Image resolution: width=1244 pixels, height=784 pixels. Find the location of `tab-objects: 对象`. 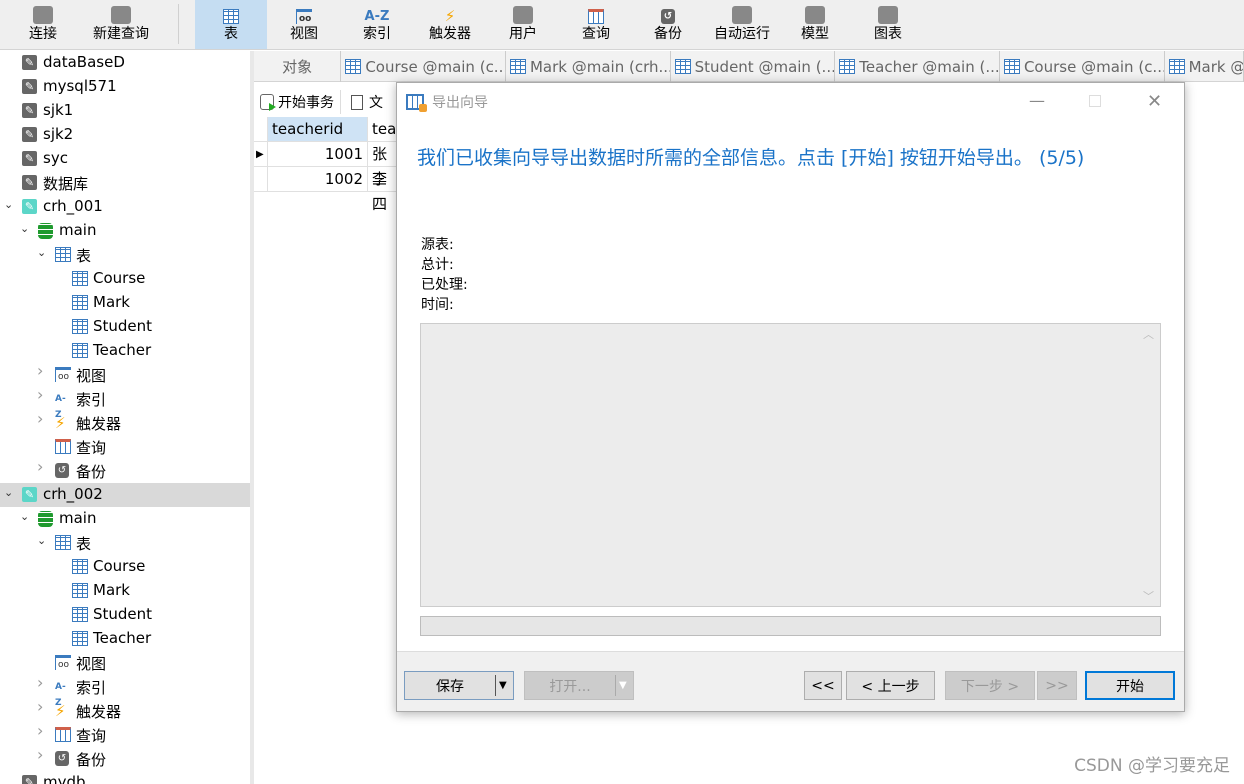

tab-objects: 对象 is located at coordinates (298, 66).